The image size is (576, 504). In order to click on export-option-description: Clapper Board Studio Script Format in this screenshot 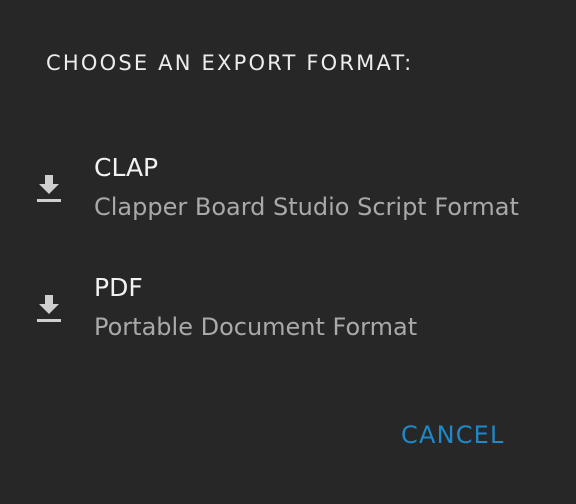, I will do `click(306, 207)`.